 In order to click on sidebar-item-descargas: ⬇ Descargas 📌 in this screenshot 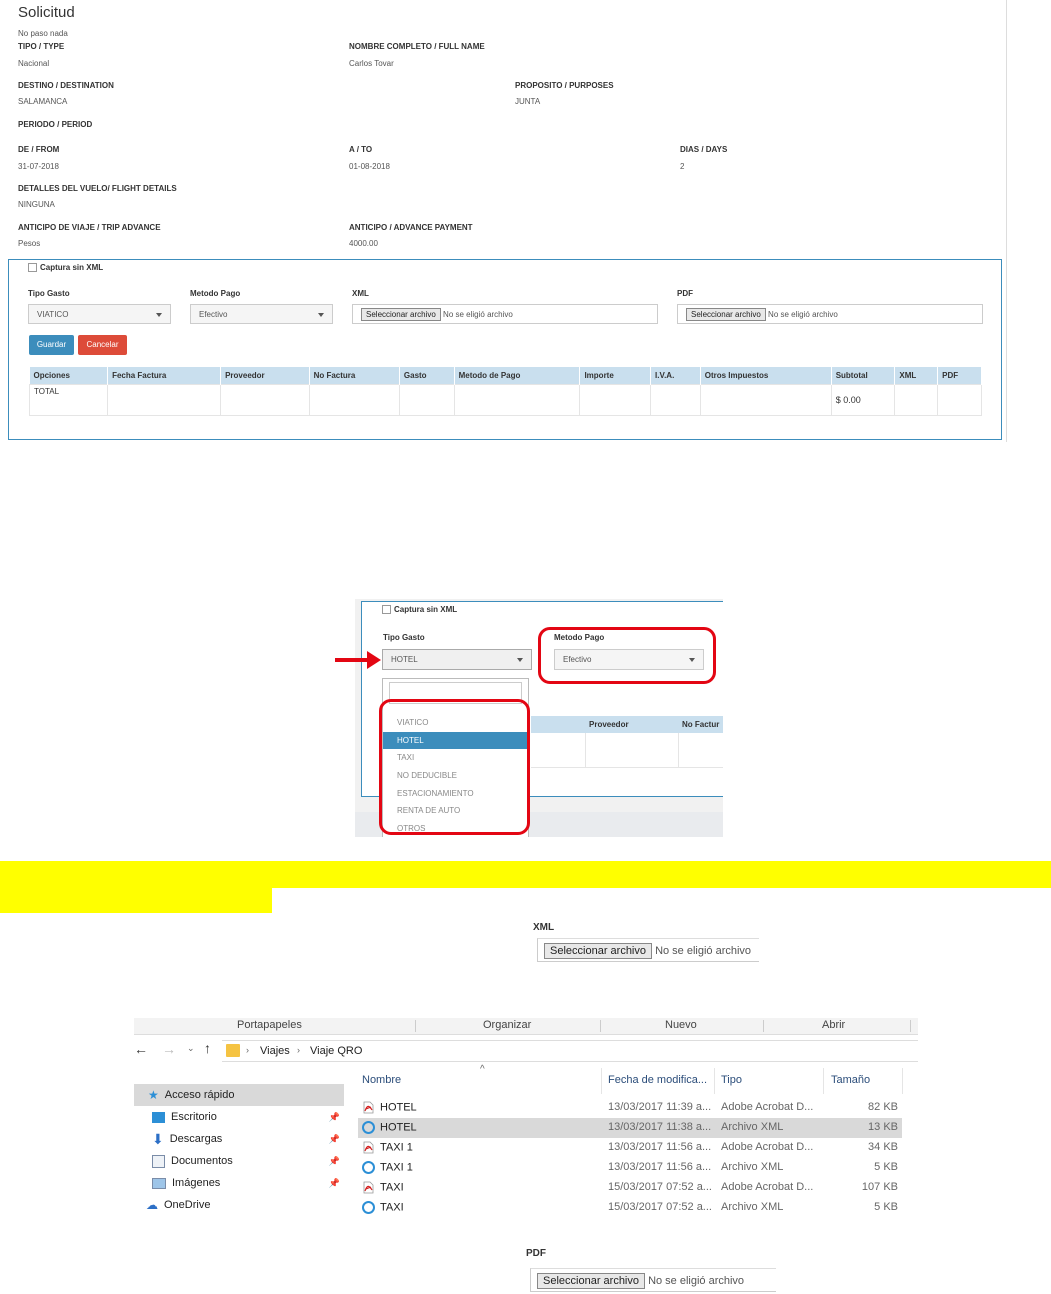, I will do `click(239, 1139)`.